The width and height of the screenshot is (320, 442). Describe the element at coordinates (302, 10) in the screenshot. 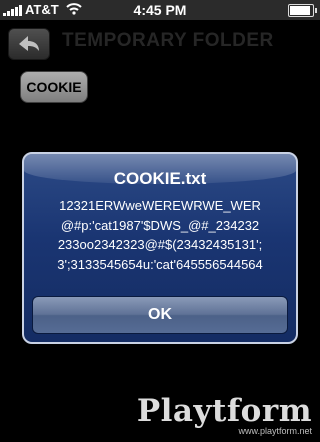

I see `battery-icon` at that location.